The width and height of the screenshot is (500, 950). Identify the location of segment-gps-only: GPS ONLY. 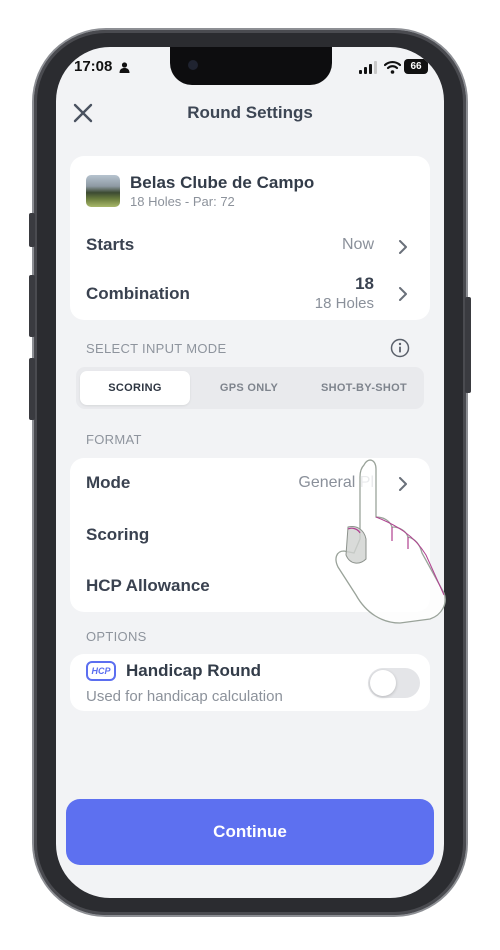
(249, 388).